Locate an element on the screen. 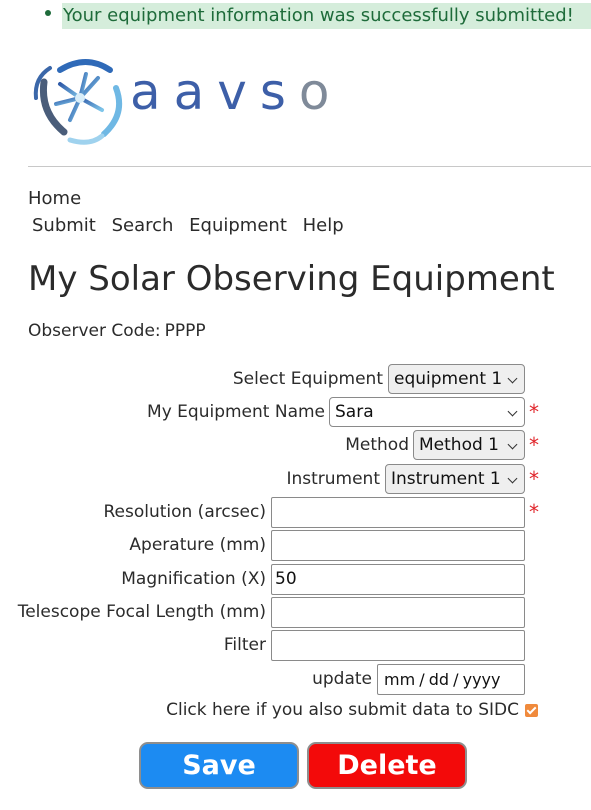 The height and width of the screenshot is (810, 591). instrument-dropdown: Instrument 1 is located at coordinates (455, 479).